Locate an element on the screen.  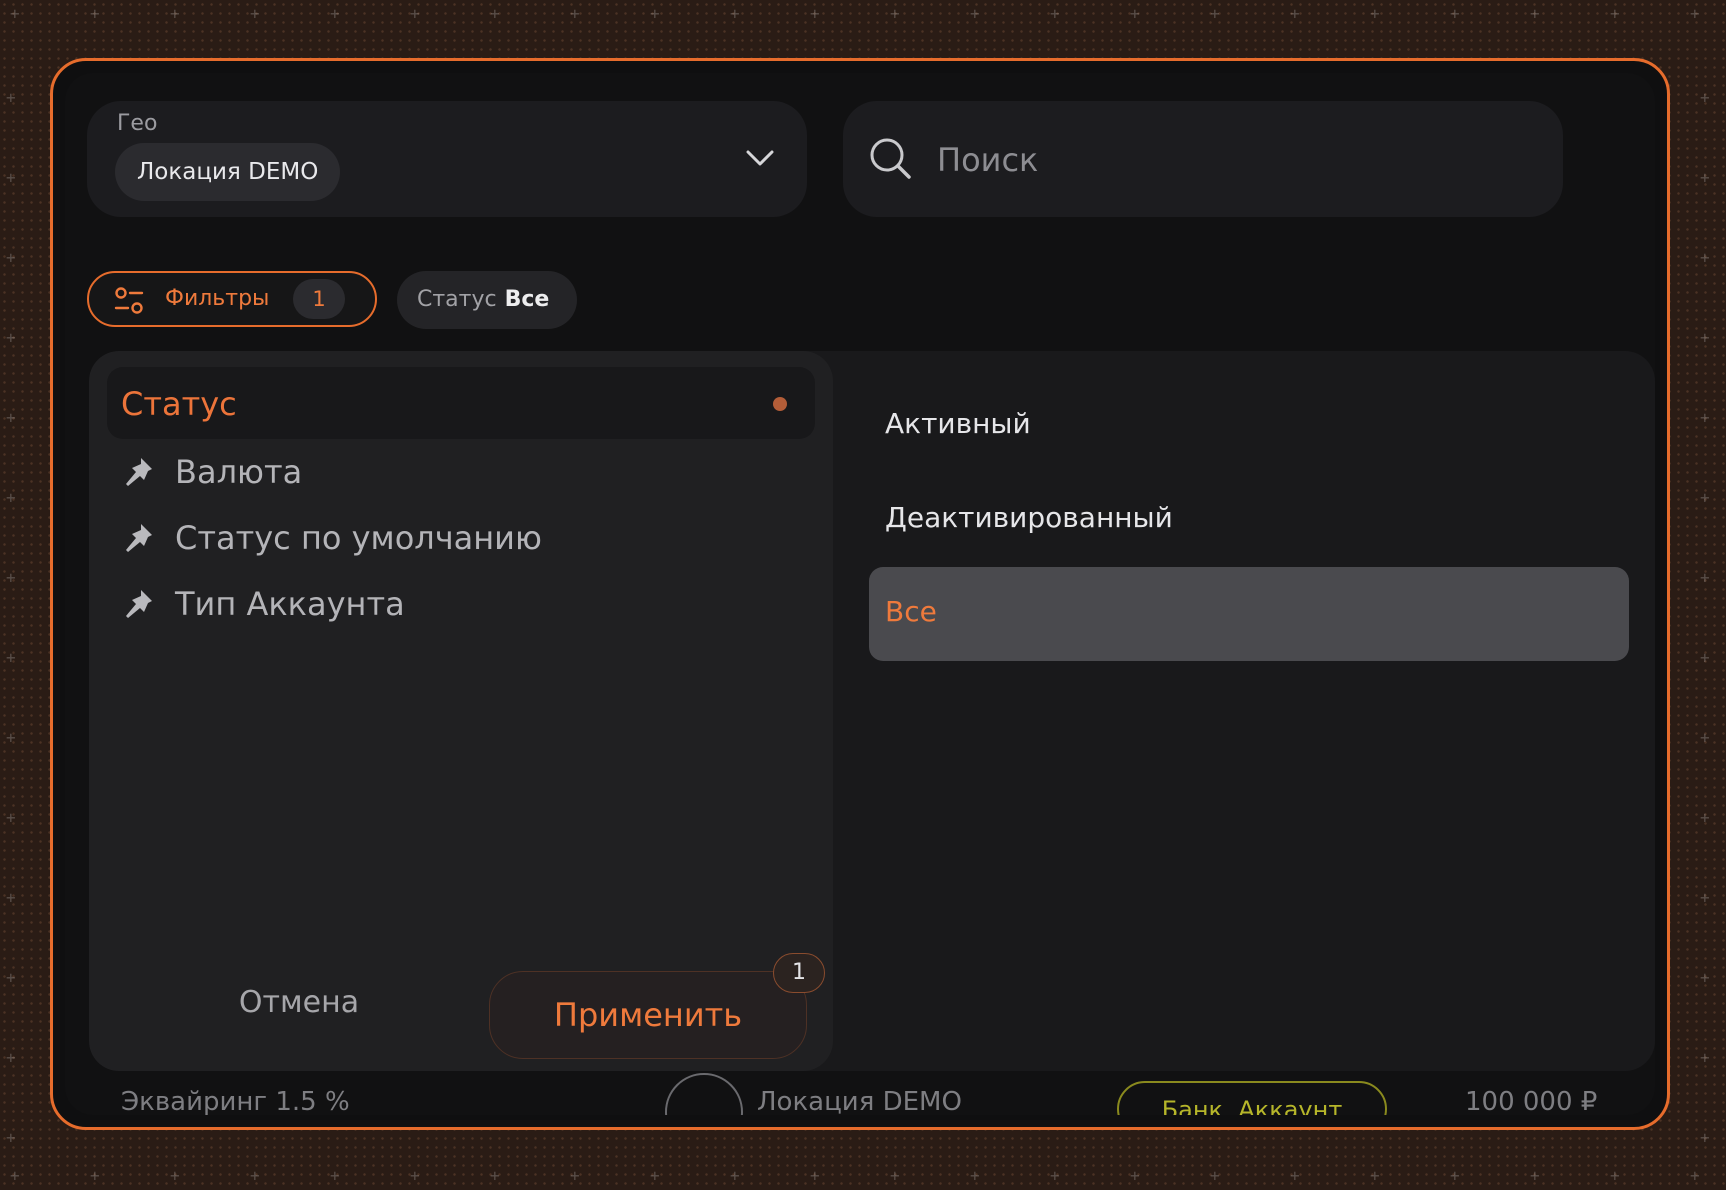
category-default-status: Статус по умолчанию is located at coordinates (461, 537).